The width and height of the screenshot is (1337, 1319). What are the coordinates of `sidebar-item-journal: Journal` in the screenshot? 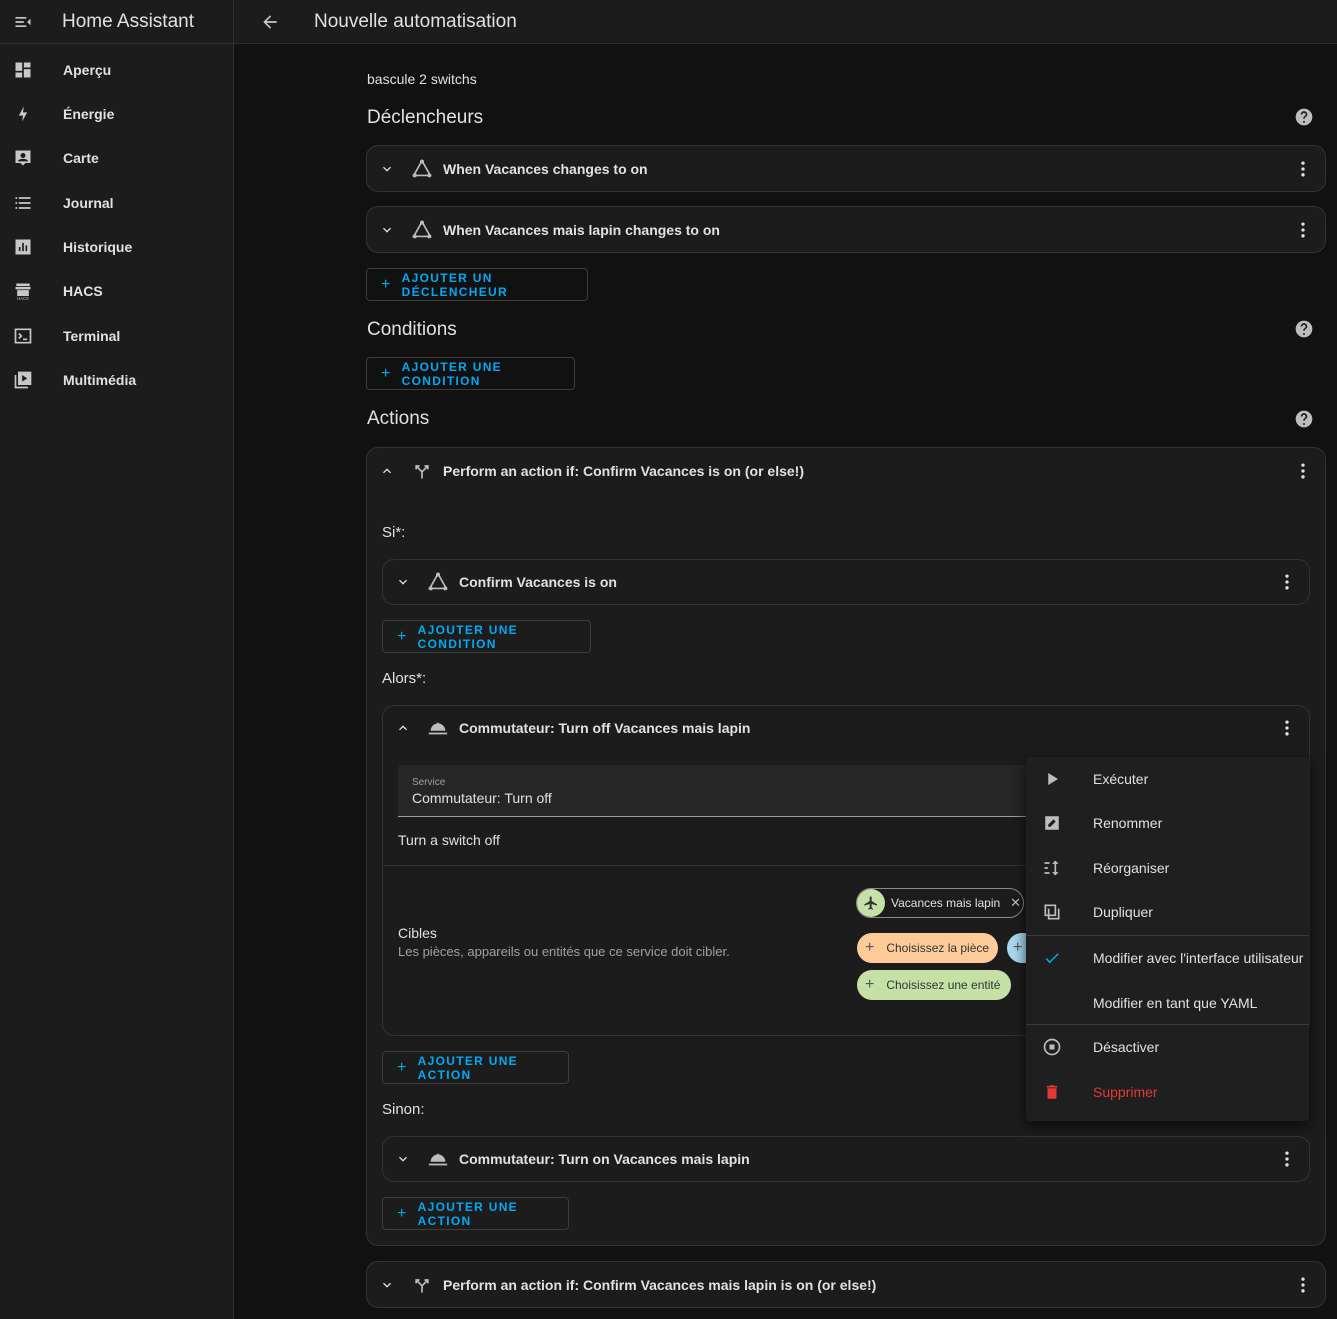 It's located at (116, 203).